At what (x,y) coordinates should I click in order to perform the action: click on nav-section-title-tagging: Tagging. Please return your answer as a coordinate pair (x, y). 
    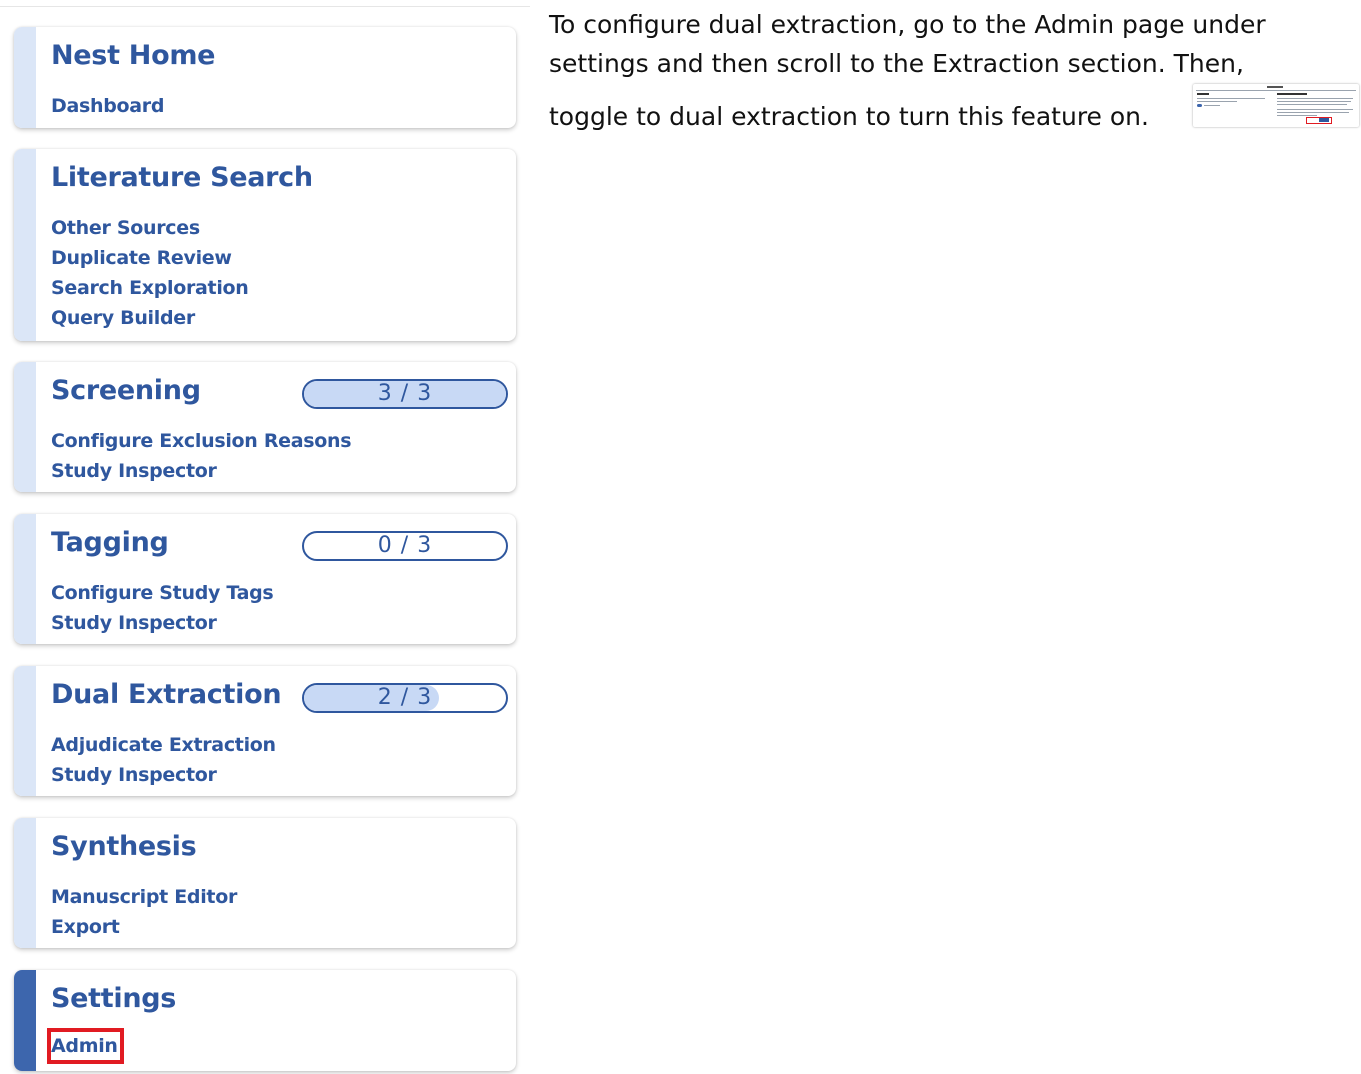
    Looking at the image, I should click on (110, 542).